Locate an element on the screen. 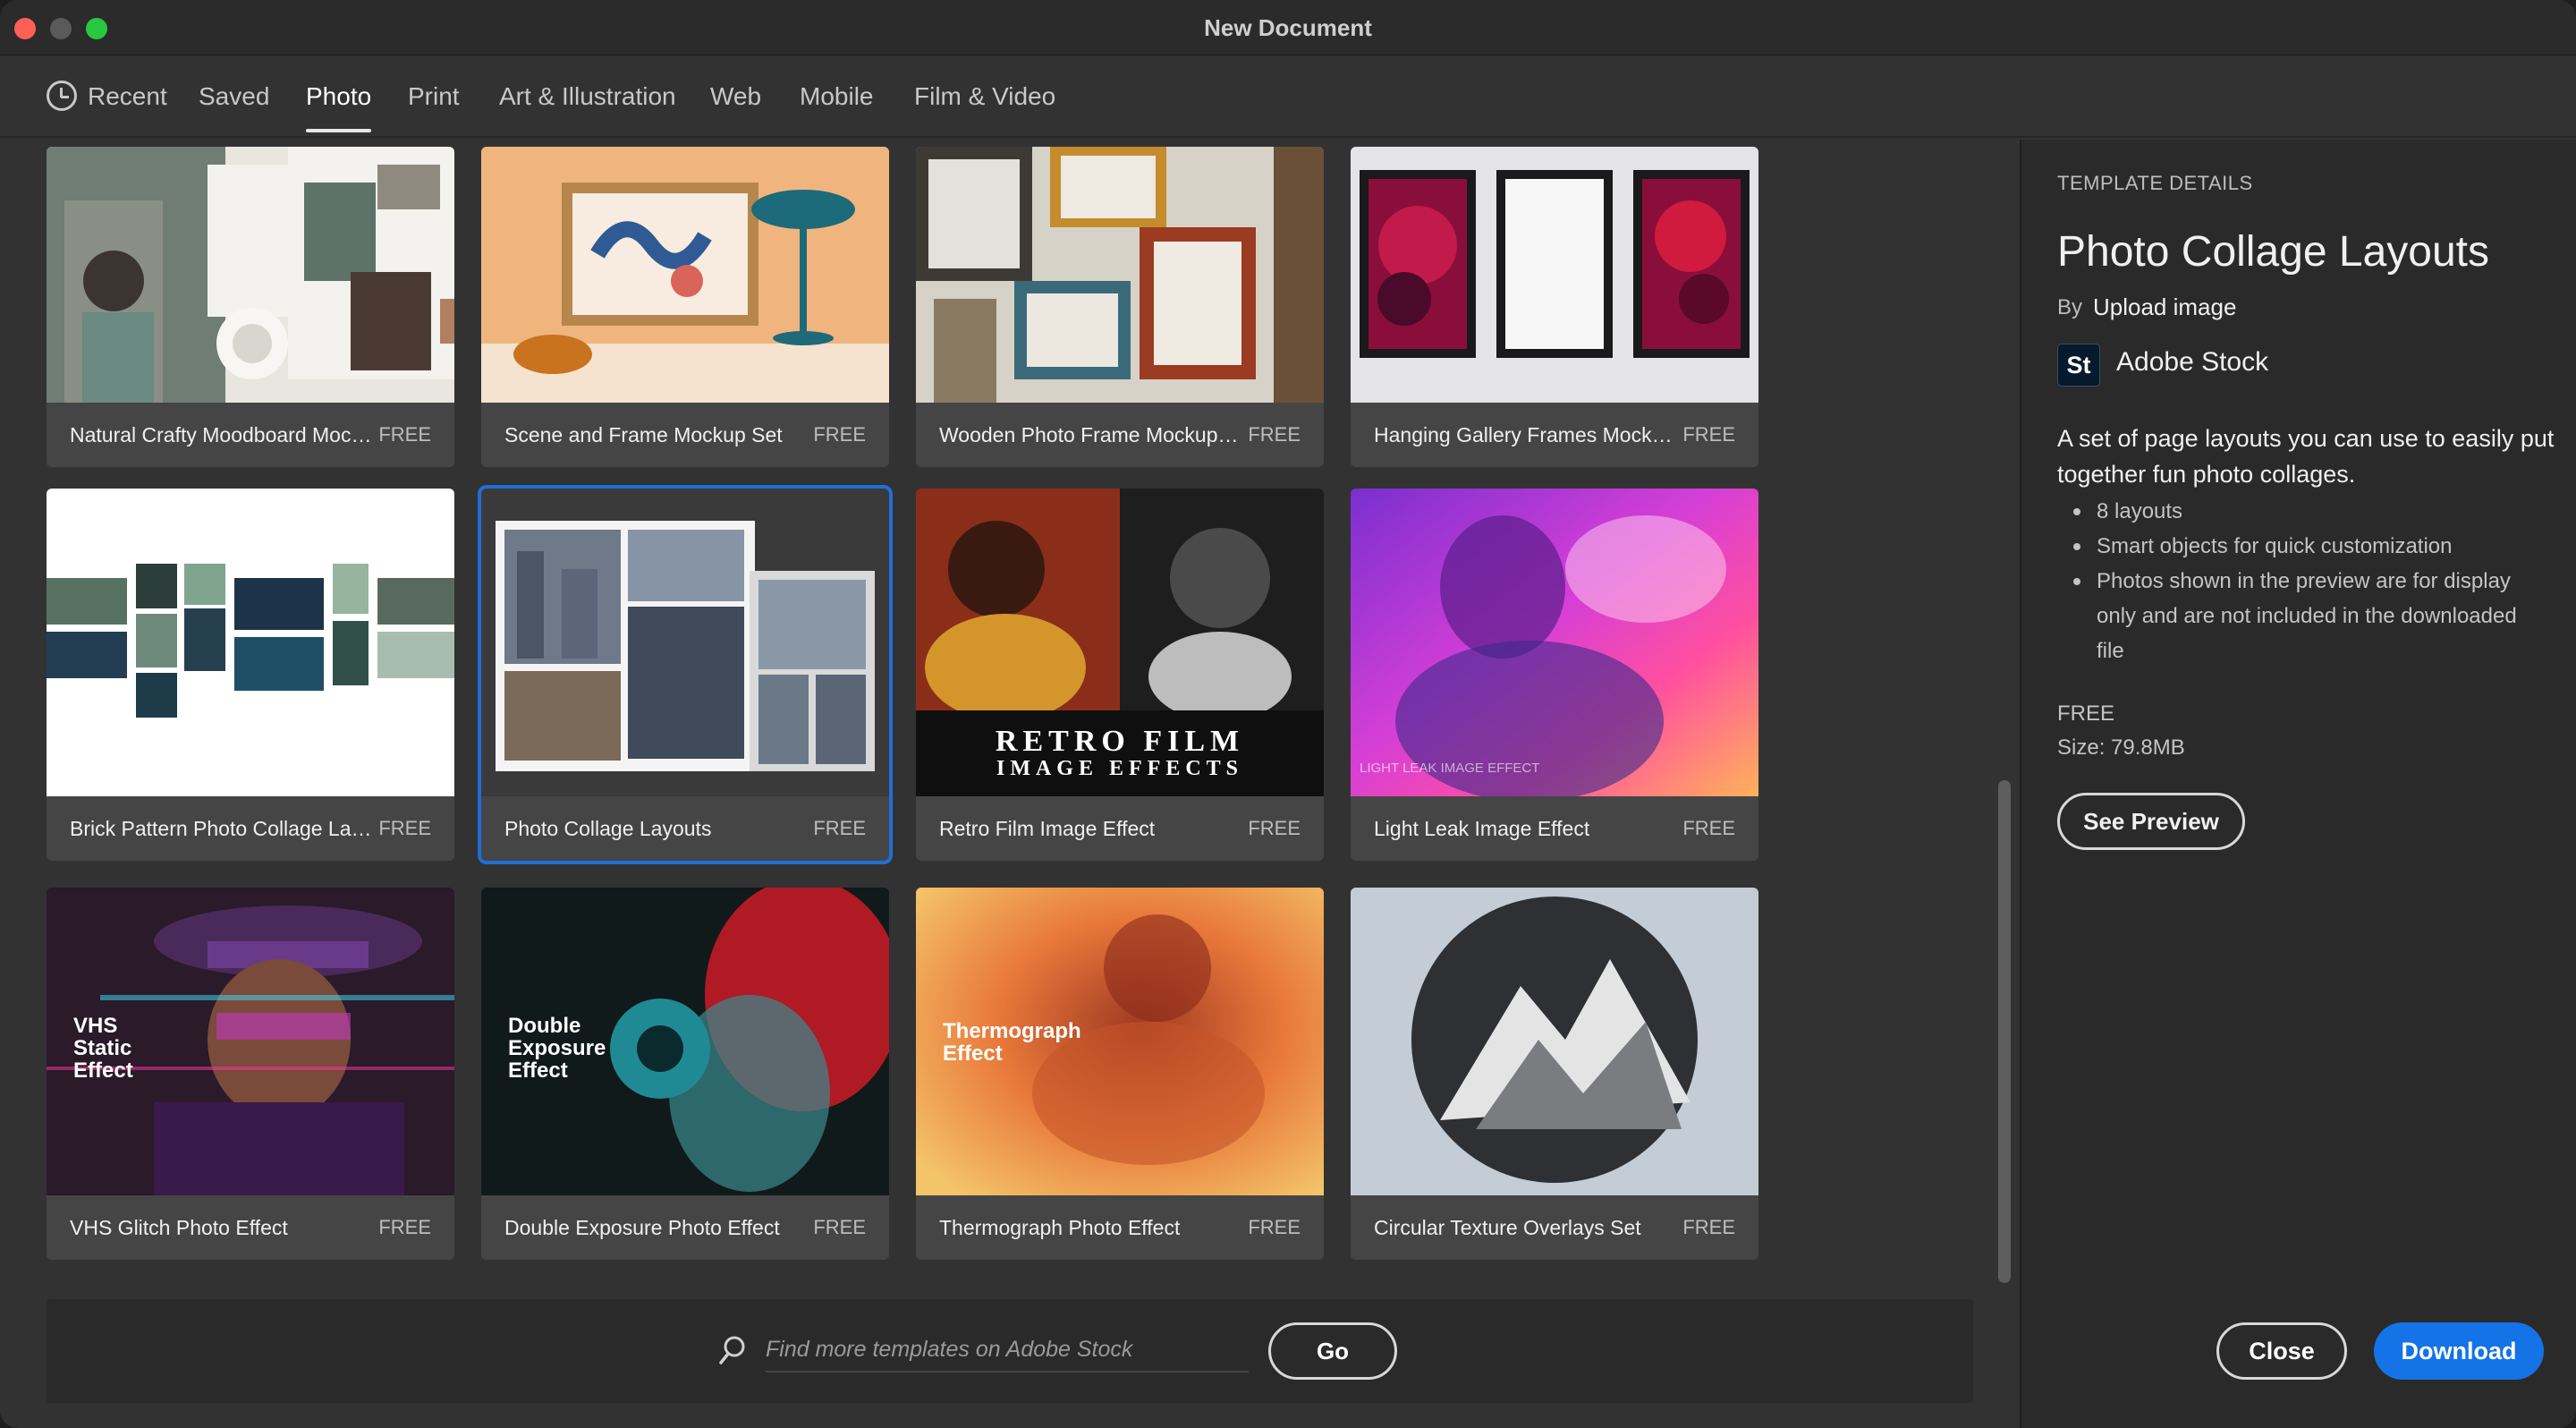 The image size is (2576, 1428). template-name: Retro Film Image Effect is located at coordinates (1047, 828).